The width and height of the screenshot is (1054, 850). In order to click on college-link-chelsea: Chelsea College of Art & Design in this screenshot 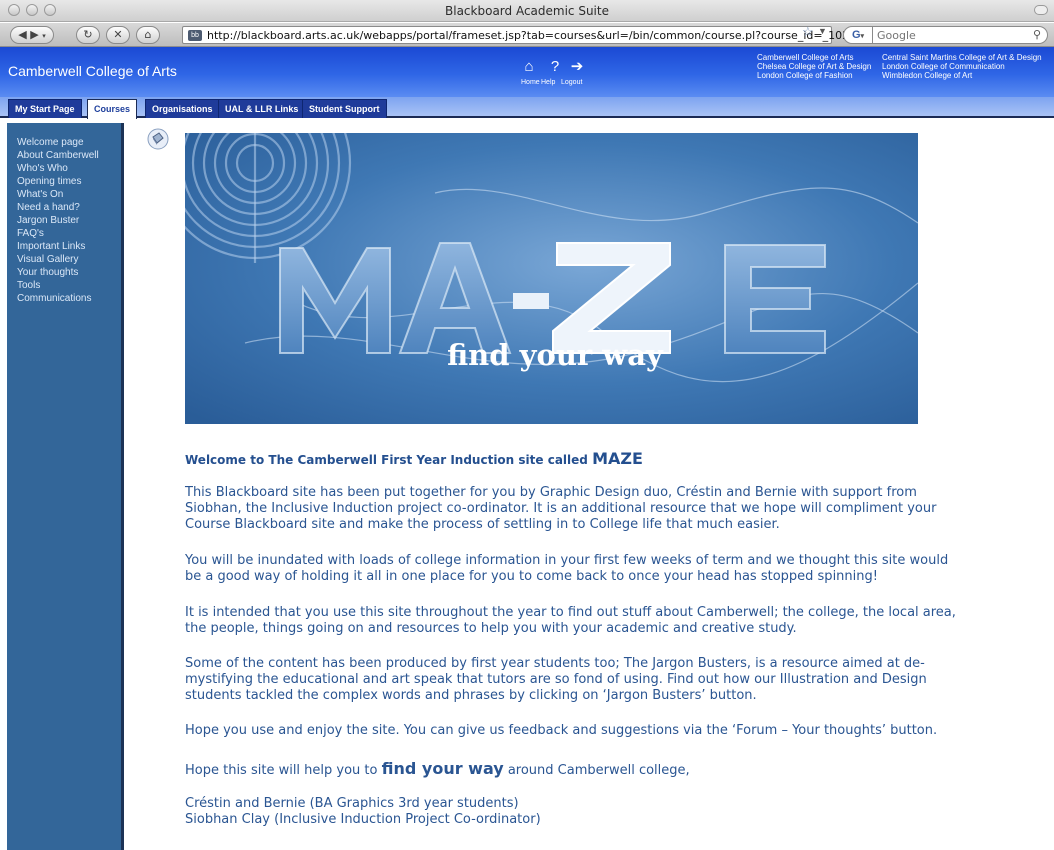, I will do `click(814, 66)`.